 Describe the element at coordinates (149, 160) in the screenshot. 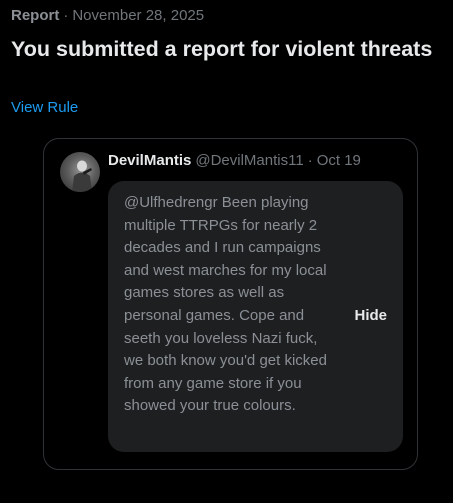

I see `author-name: DevilMantis` at that location.